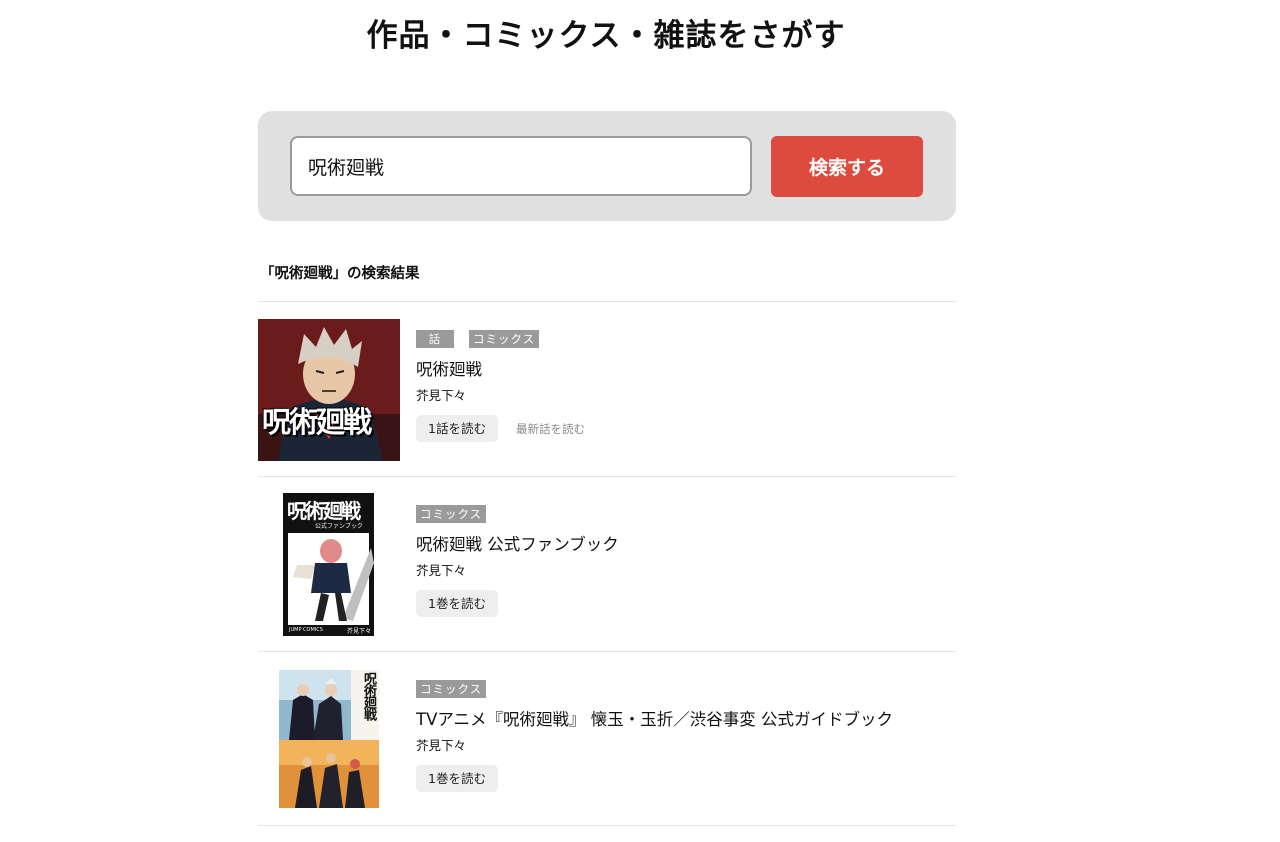  Describe the element at coordinates (328, 564) in the screenshot. I see `cover-image: 呪術廻戦 公式ファンブック JUMP COMICS 芥見下々` at that location.